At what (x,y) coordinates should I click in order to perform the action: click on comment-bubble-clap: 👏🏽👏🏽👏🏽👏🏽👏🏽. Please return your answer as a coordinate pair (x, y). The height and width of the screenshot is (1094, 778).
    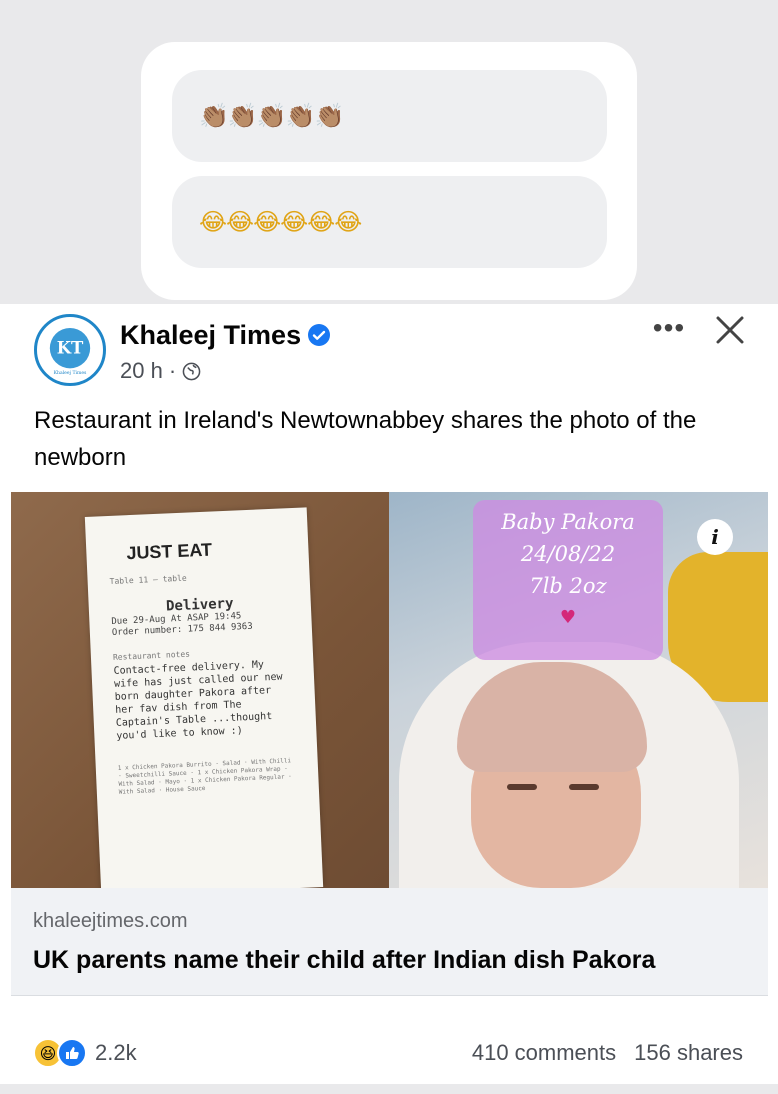
    Looking at the image, I should click on (389, 116).